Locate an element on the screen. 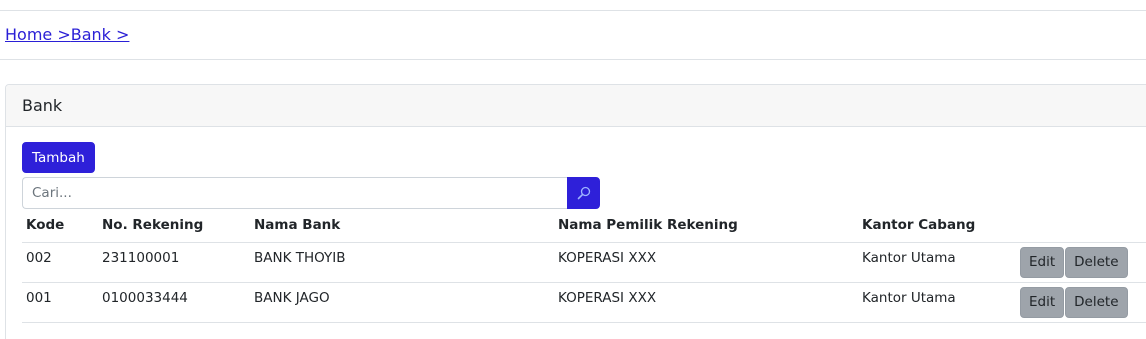  card-title: Bank is located at coordinates (42, 105).